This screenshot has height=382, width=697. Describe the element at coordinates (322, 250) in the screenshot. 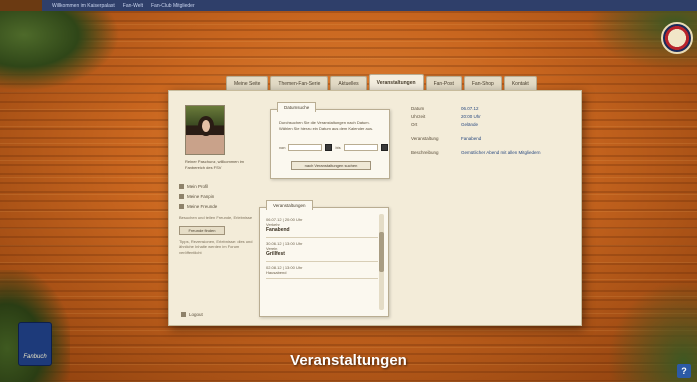

I see `list-item: 30.06.12 | 13:00 Uhr Verein Grillfest` at that location.